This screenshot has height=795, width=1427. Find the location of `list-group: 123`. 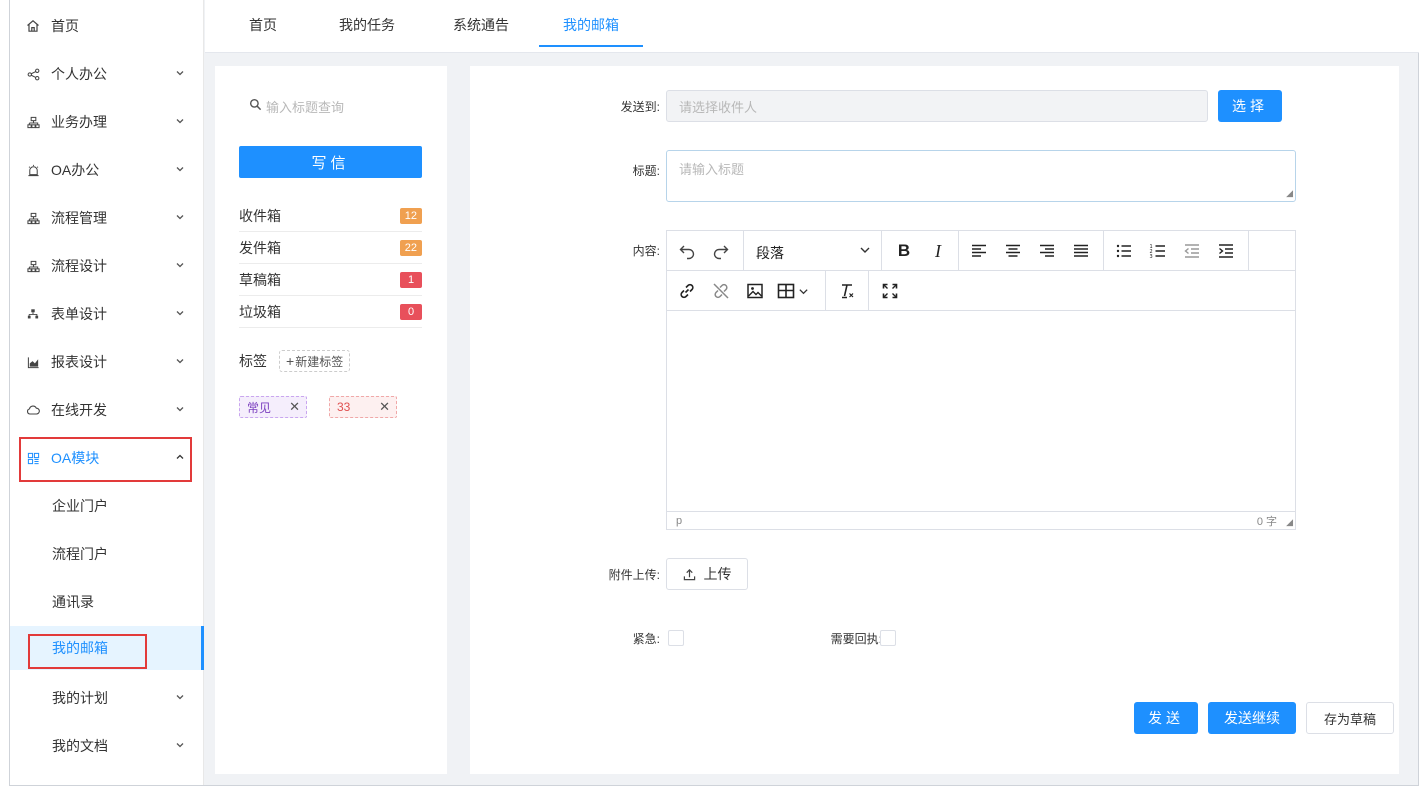

list-group: 123 is located at coordinates (1176, 250).